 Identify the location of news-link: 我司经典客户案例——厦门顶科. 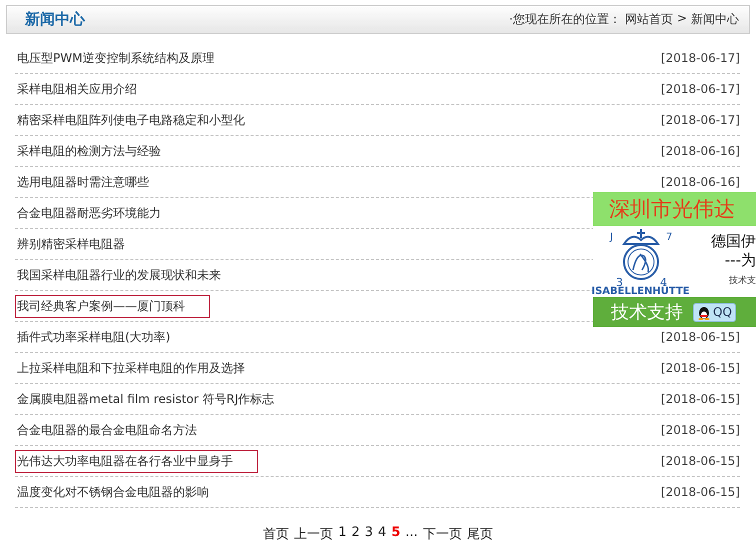
(112, 306).